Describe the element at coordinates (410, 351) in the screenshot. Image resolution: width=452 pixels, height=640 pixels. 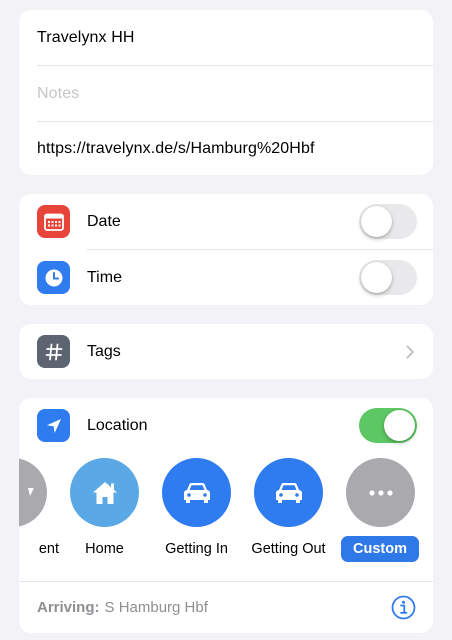
I see `chevron-right-icon` at that location.